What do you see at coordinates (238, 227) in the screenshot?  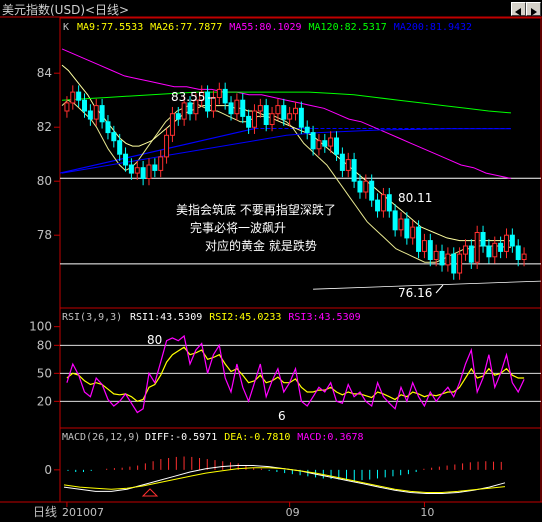 I see `comment-line-2: 完事必将一波飙升` at bounding box center [238, 227].